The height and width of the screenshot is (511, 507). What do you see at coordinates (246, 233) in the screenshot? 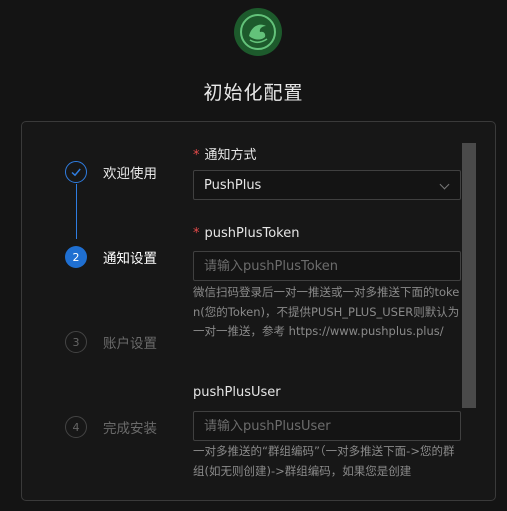
I see `push-plus-token-label: * pushPlusToken` at bounding box center [246, 233].